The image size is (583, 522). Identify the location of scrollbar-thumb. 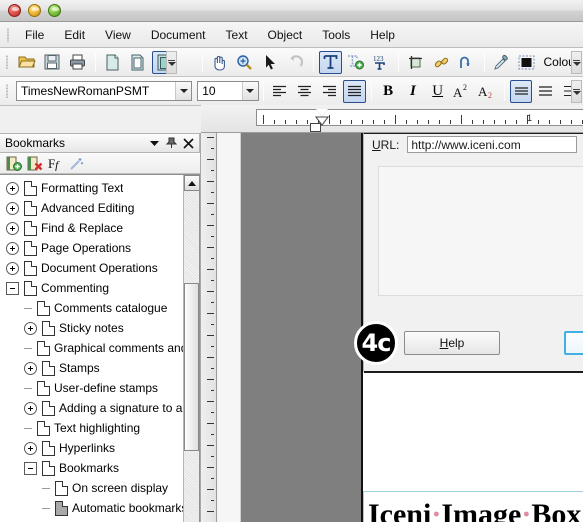
(191, 367).